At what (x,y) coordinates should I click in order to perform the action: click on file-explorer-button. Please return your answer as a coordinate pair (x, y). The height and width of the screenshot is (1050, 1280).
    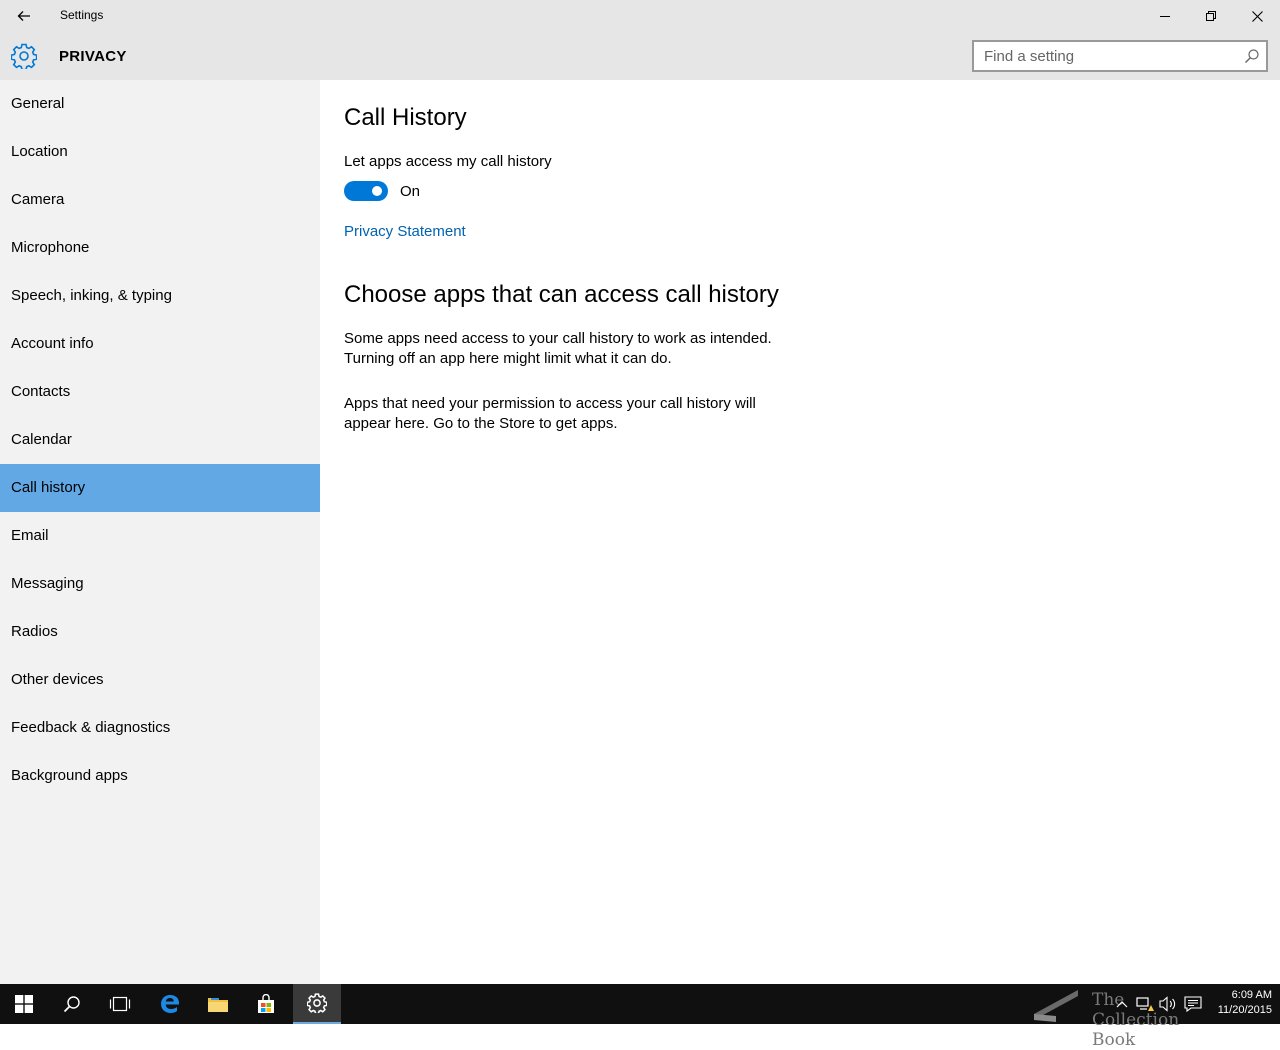
    Looking at the image, I should click on (218, 1004).